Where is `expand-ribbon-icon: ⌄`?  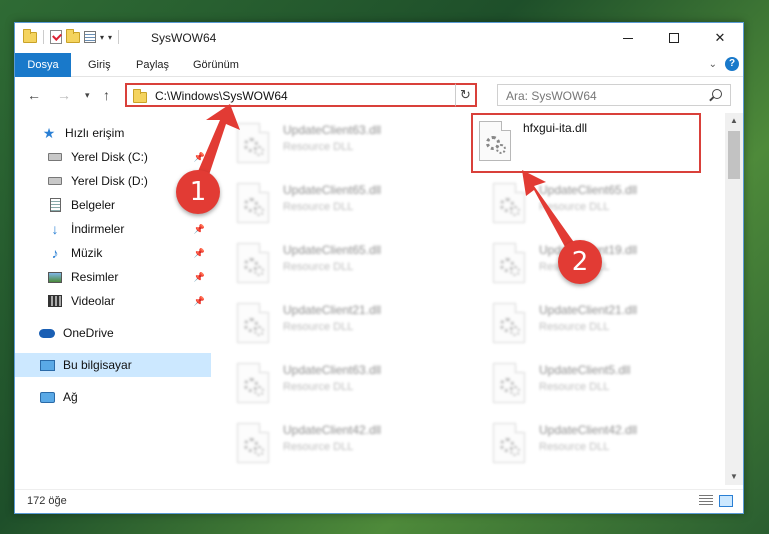
expand-ribbon-icon: ⌄ is located at coordinates (713, 64).